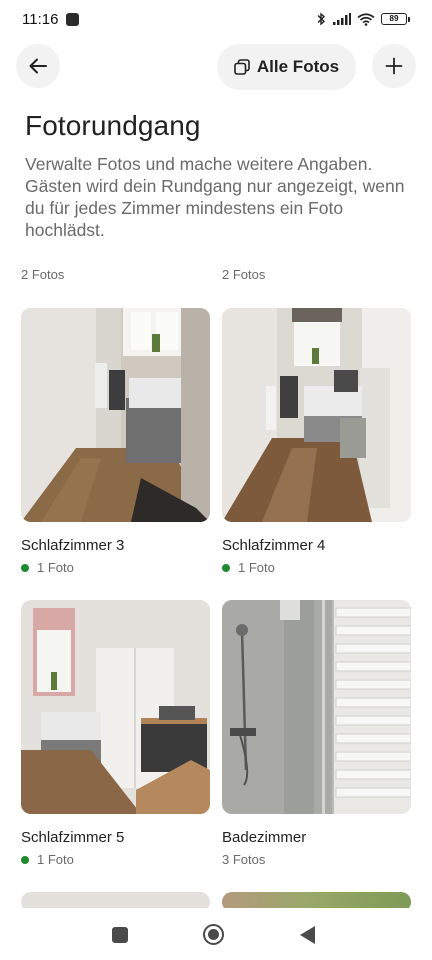  I want to click on status-bar: 11:16 89, so click(216, 19).